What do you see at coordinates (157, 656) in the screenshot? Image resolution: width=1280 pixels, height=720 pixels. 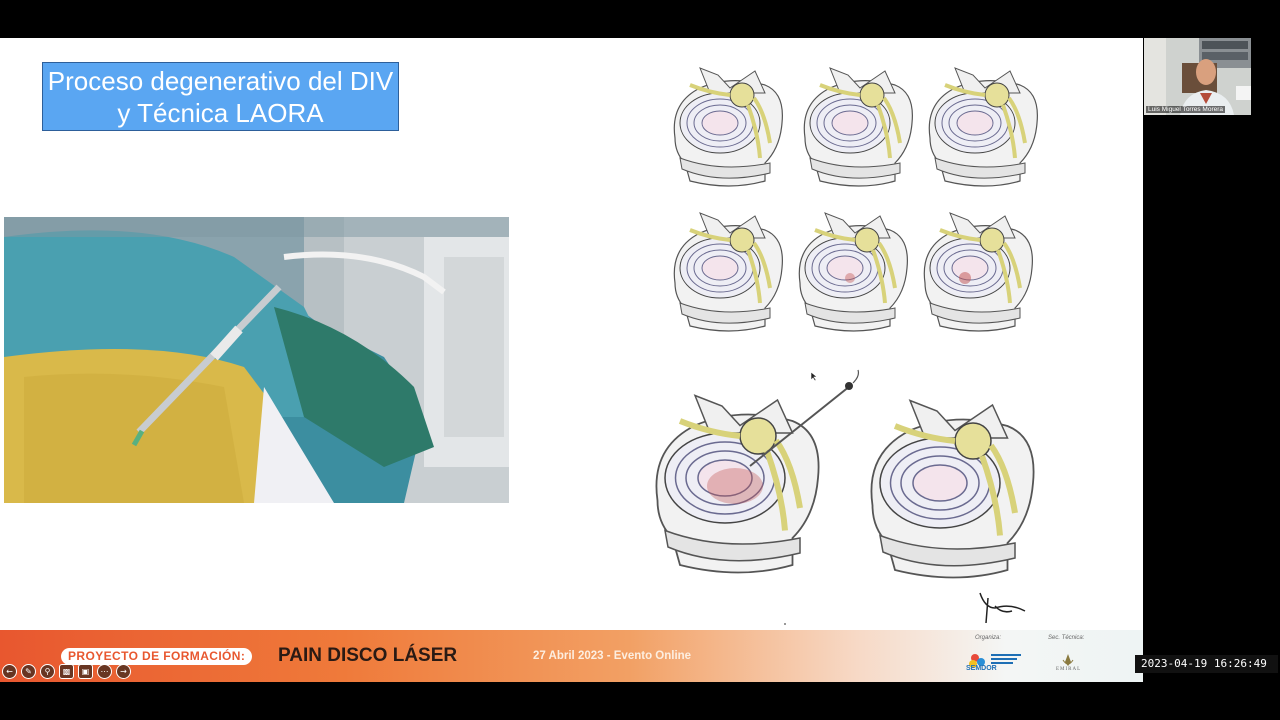 I see `project-label: PROYECTO DE FORMACIÓN:` at bounding box center [157, 656].